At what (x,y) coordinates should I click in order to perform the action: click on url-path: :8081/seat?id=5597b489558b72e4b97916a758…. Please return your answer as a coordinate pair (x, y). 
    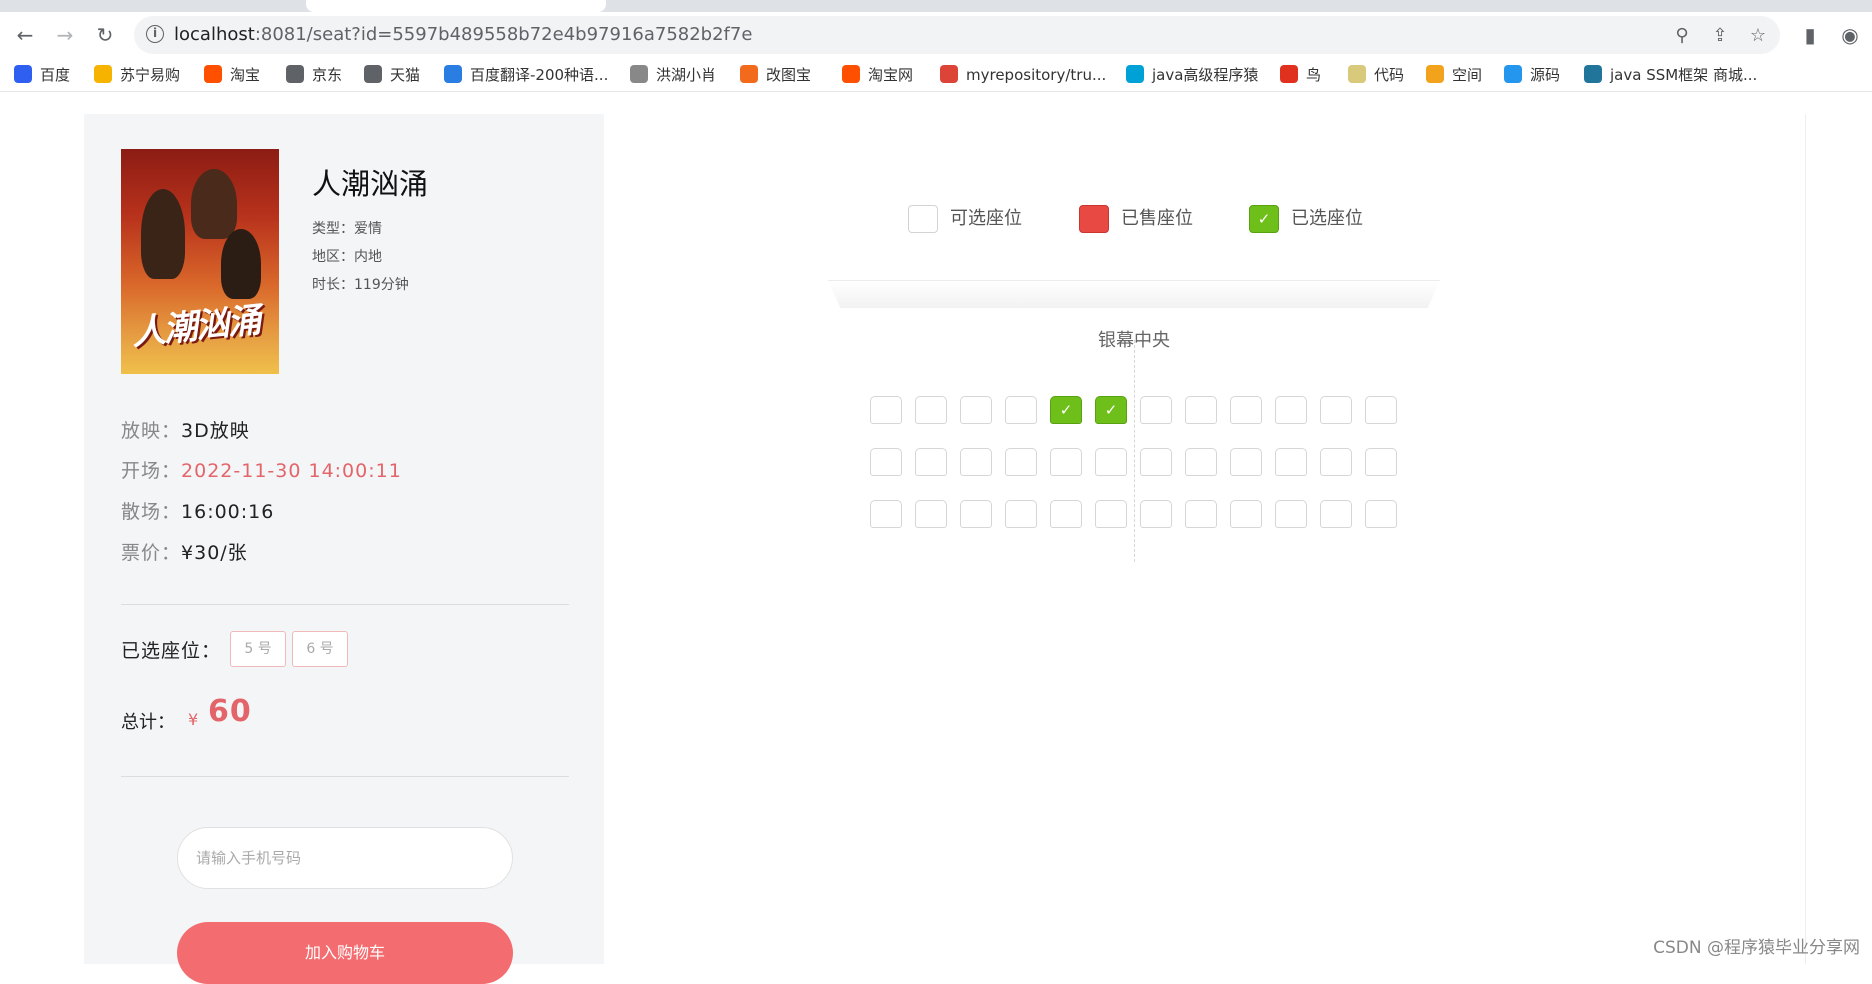
    Looking at the image, I should click on (504, 34).